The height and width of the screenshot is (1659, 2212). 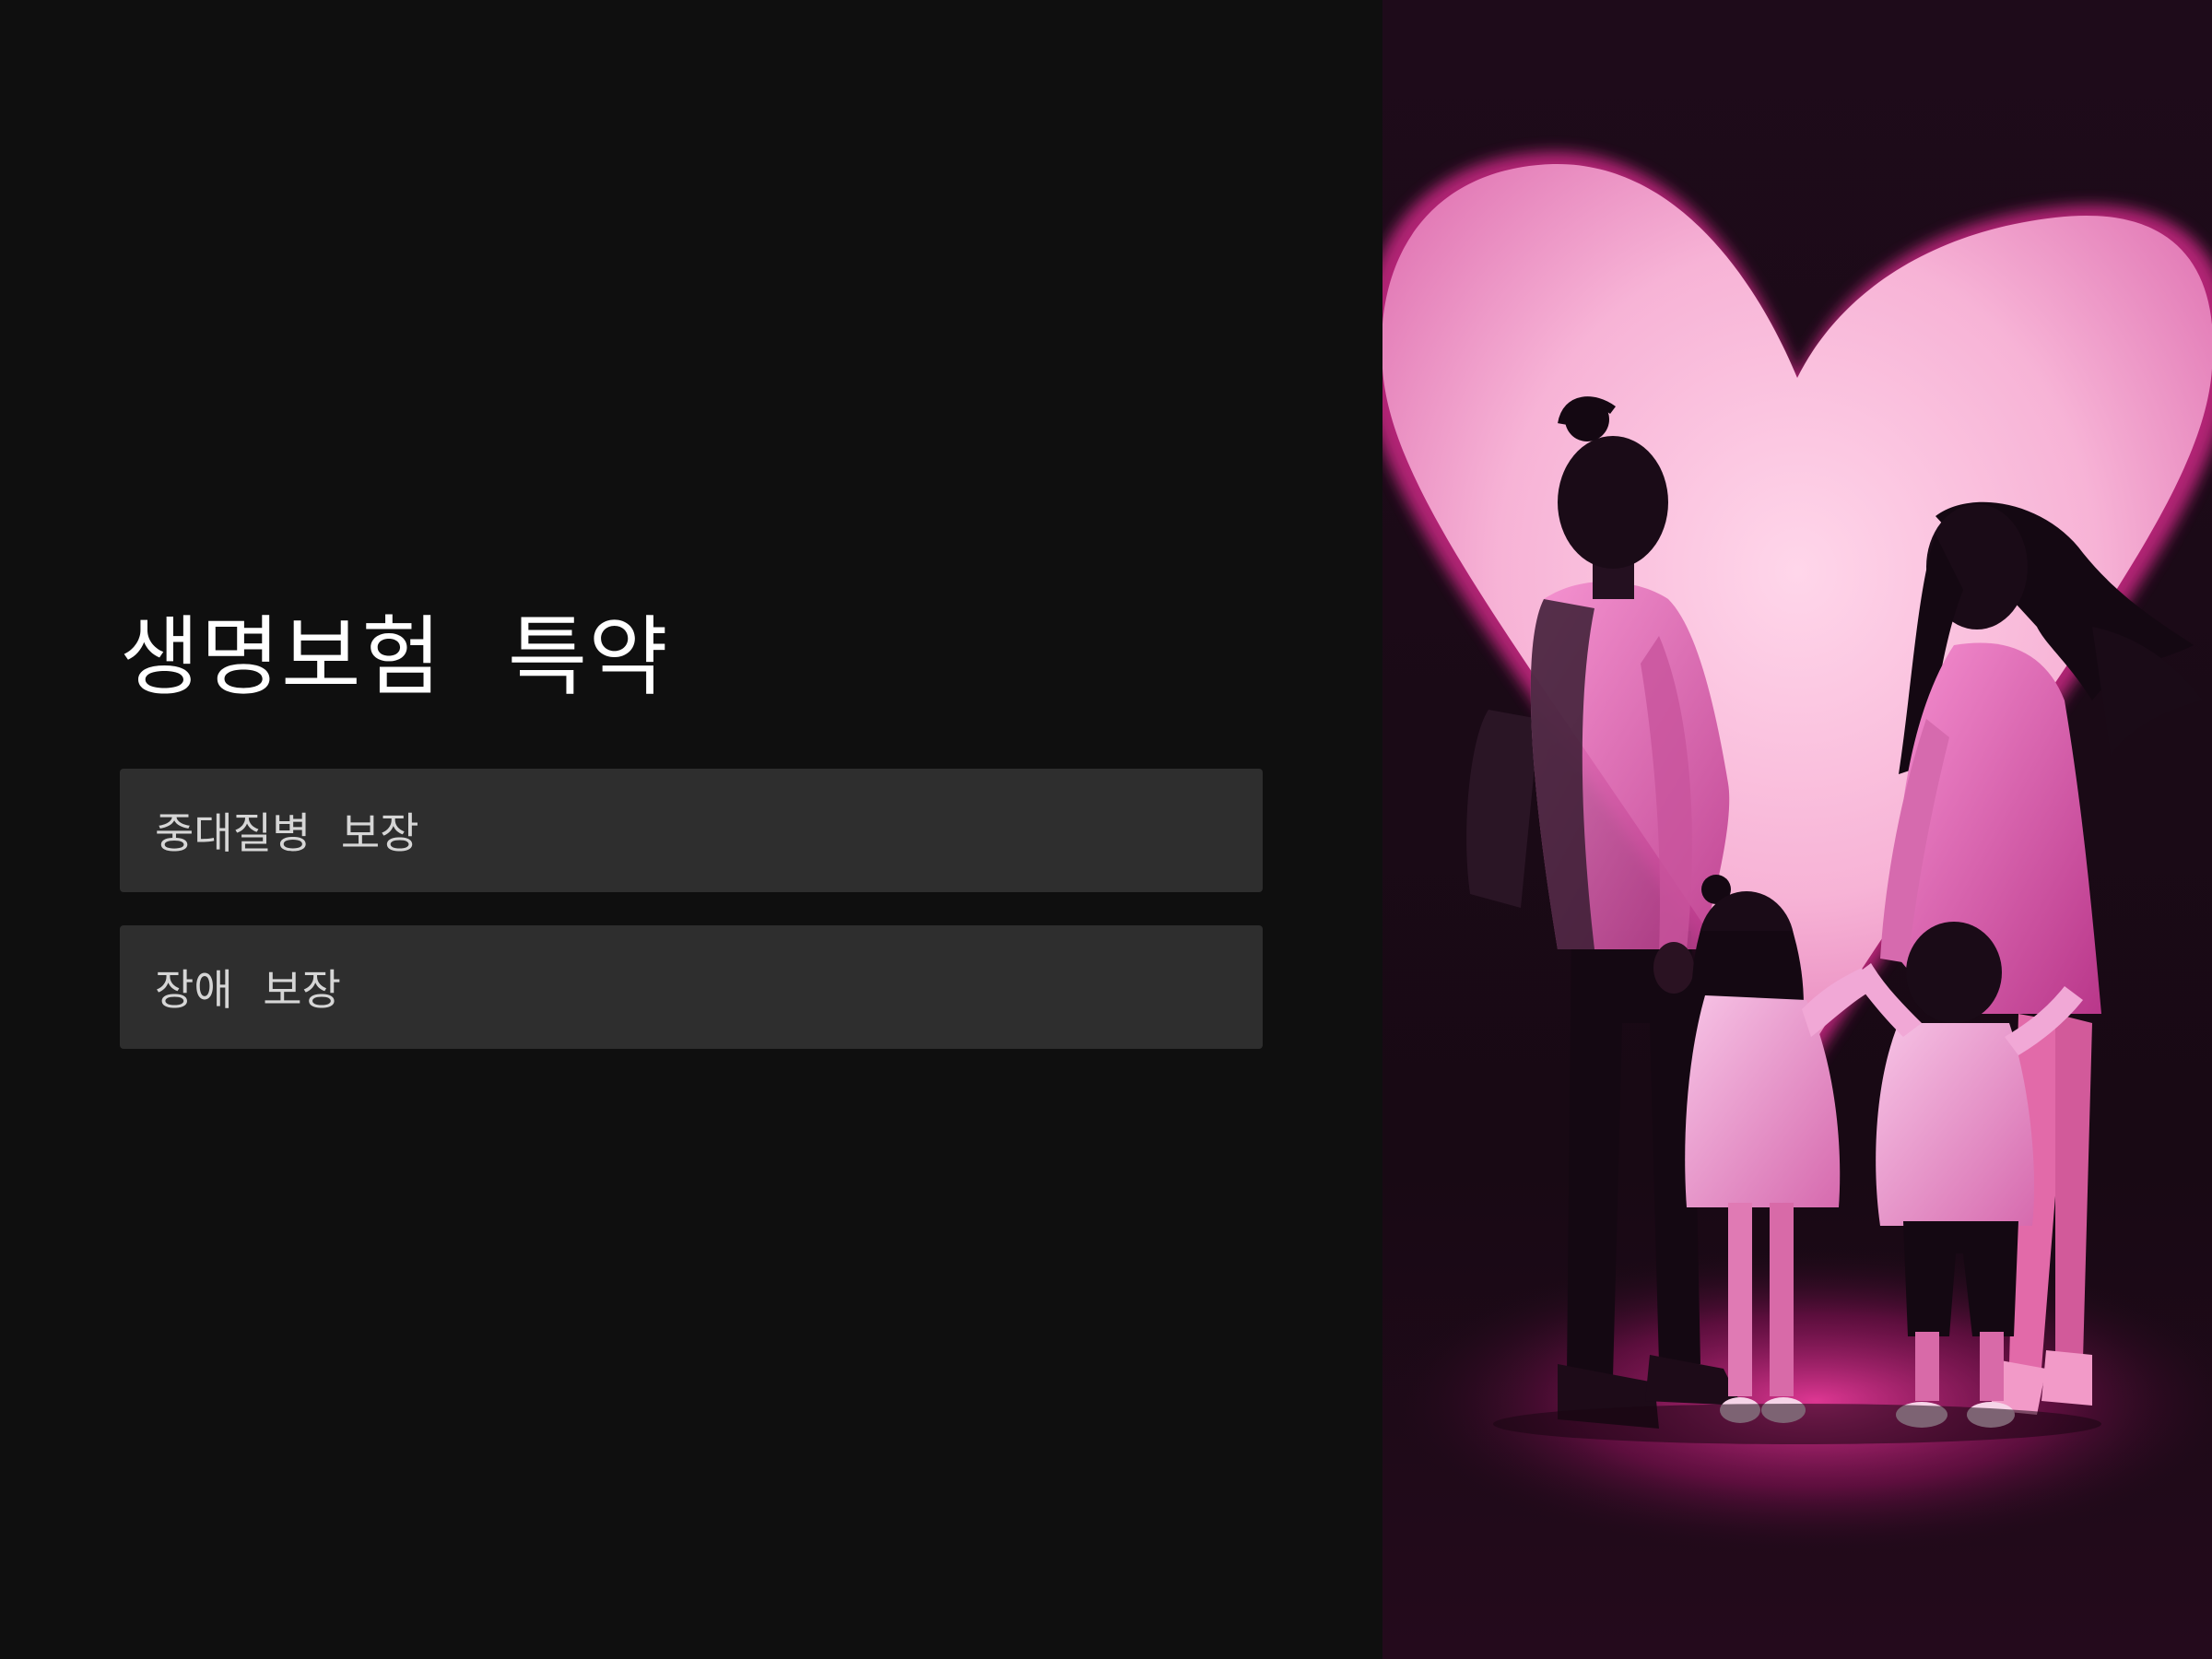 I want to click on option-label: 장애 보장, so click(x=248, y=990).